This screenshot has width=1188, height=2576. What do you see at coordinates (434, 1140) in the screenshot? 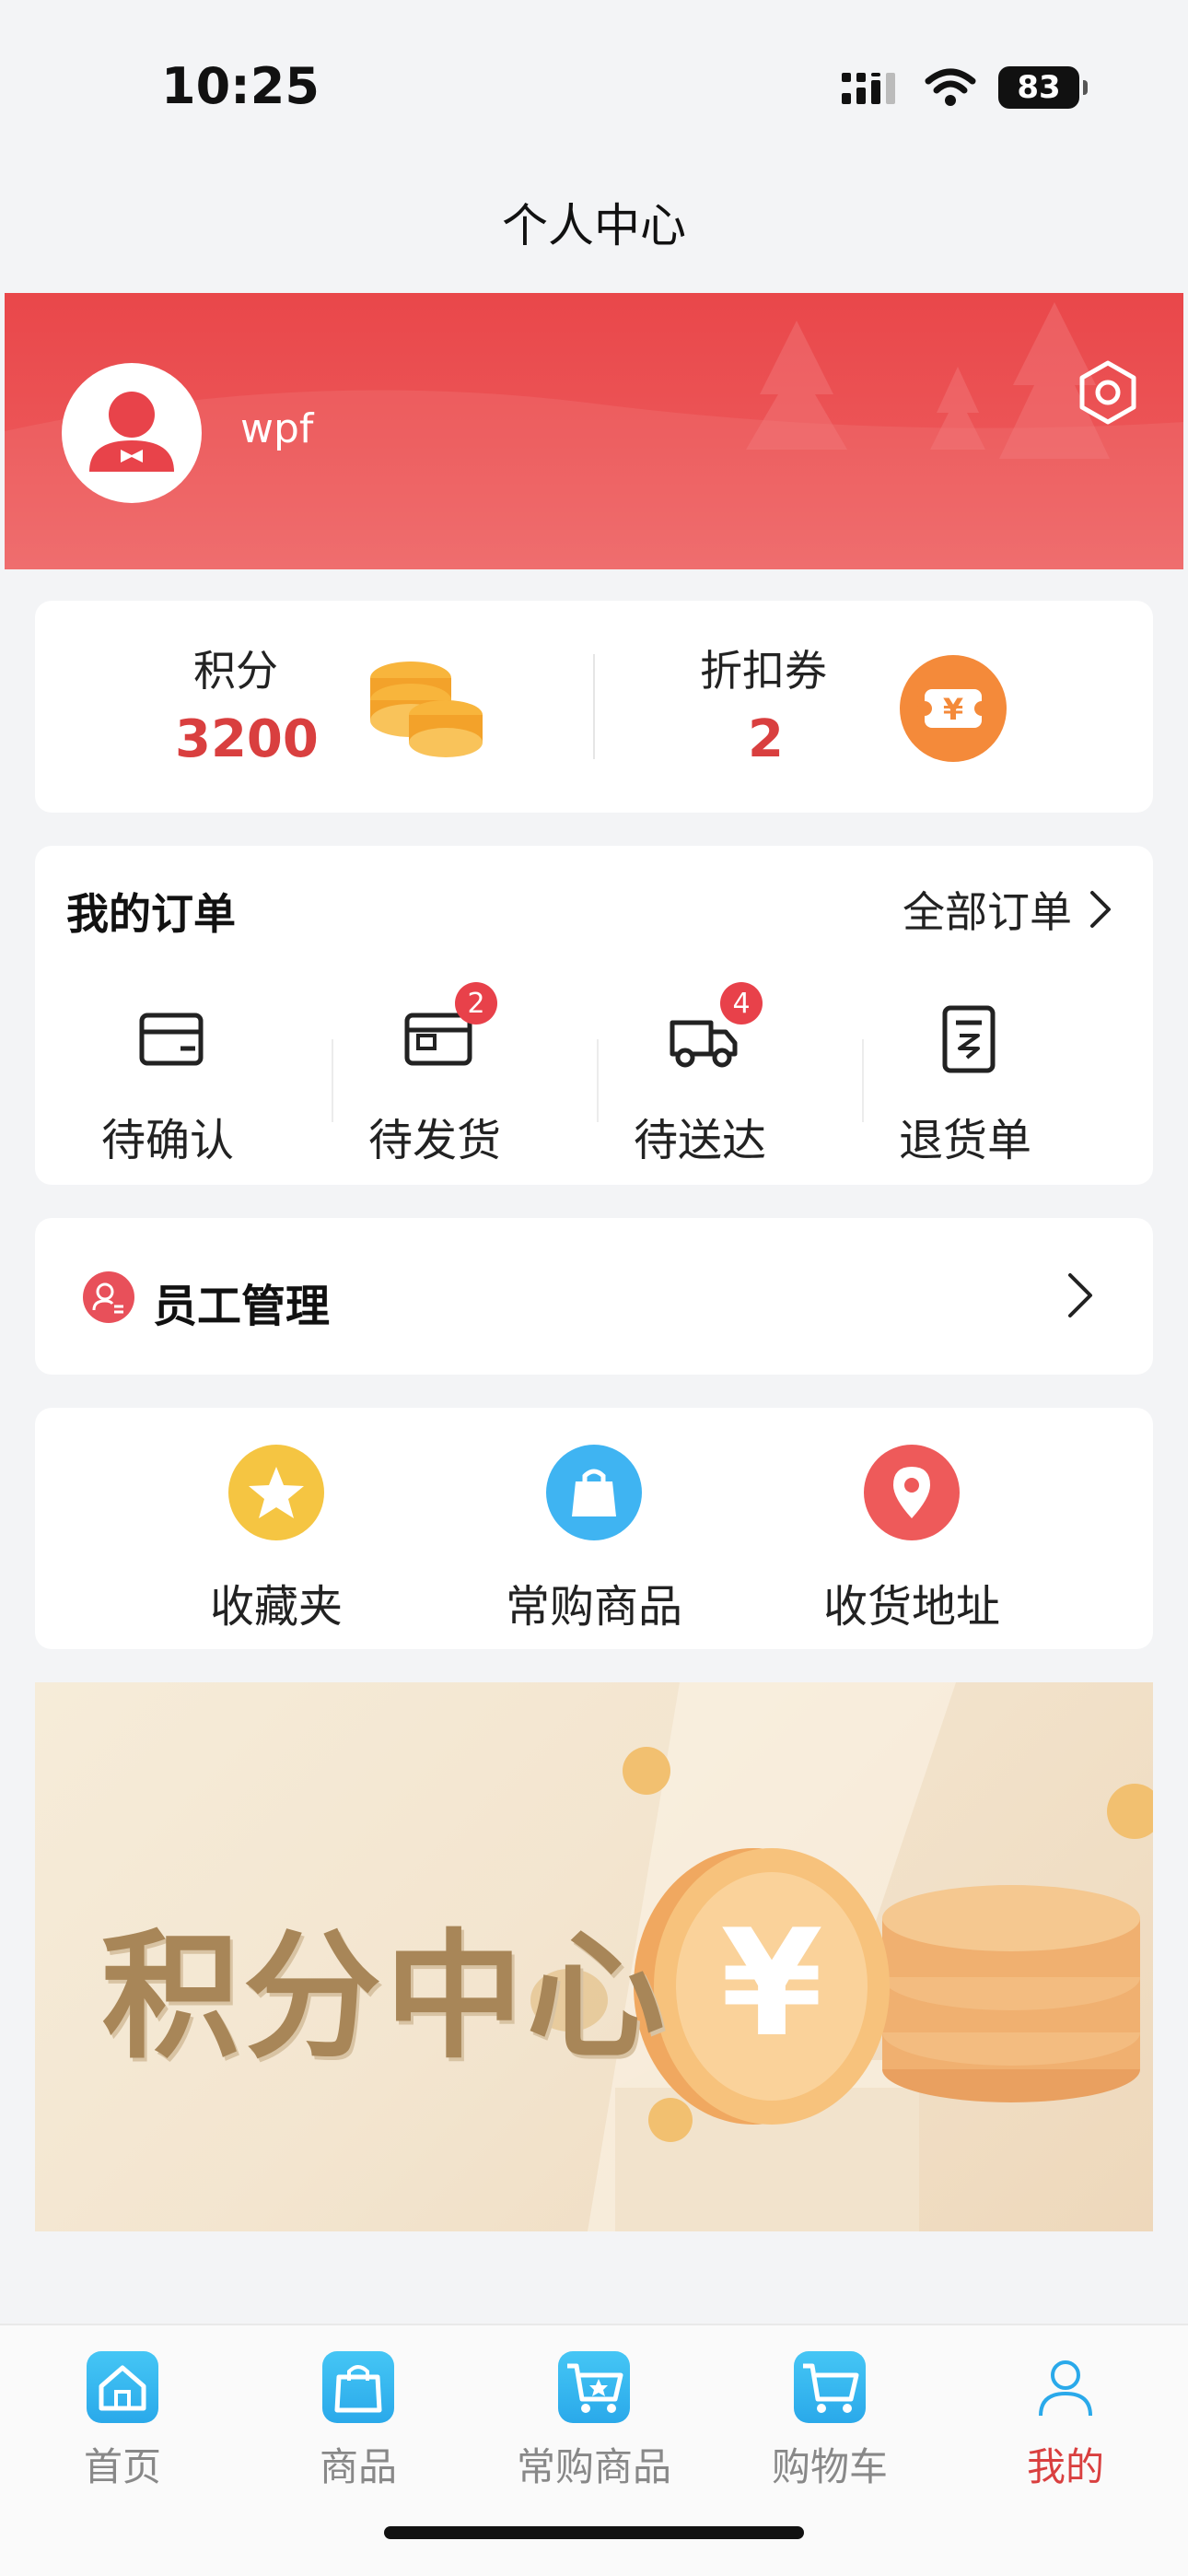
I see `order-label: 待发货` at bounding box center [434, 1140].